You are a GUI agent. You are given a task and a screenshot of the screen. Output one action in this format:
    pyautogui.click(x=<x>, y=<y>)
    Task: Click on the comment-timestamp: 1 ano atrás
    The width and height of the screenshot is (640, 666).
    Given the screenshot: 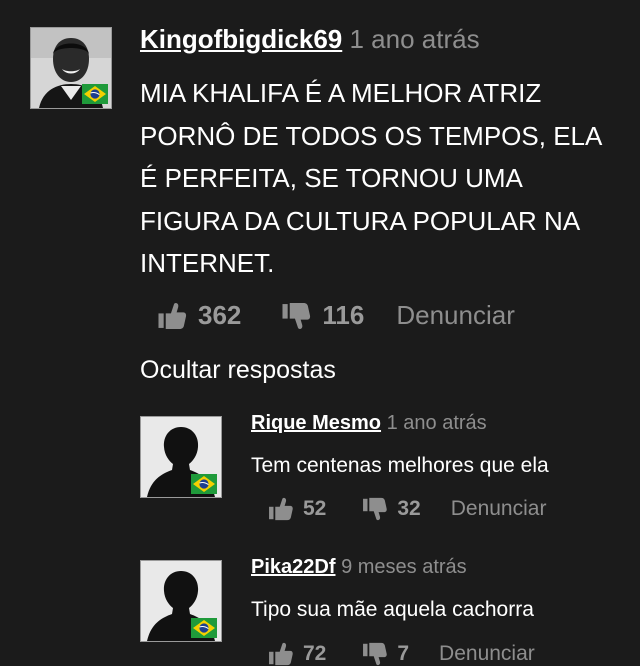 What is the action you would take?
    pyautogui.click(x=414, y=39)
    